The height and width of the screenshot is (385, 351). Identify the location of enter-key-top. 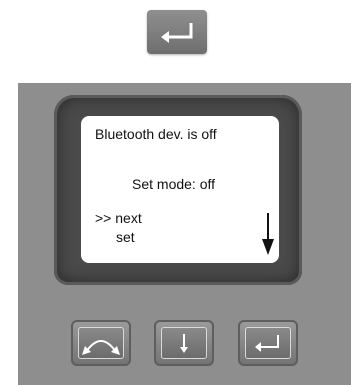
(177, 32).